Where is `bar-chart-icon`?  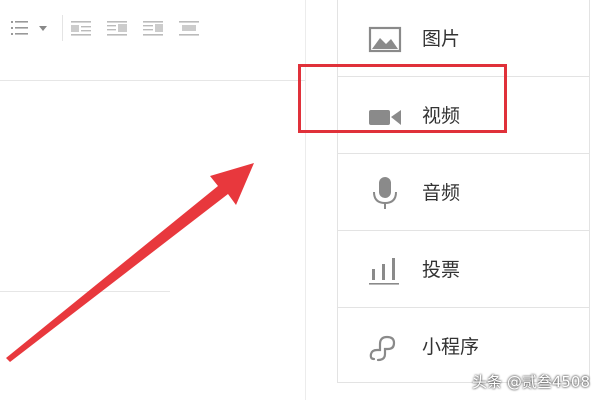 bar-chart-icon is located at coordinates (385, 270).